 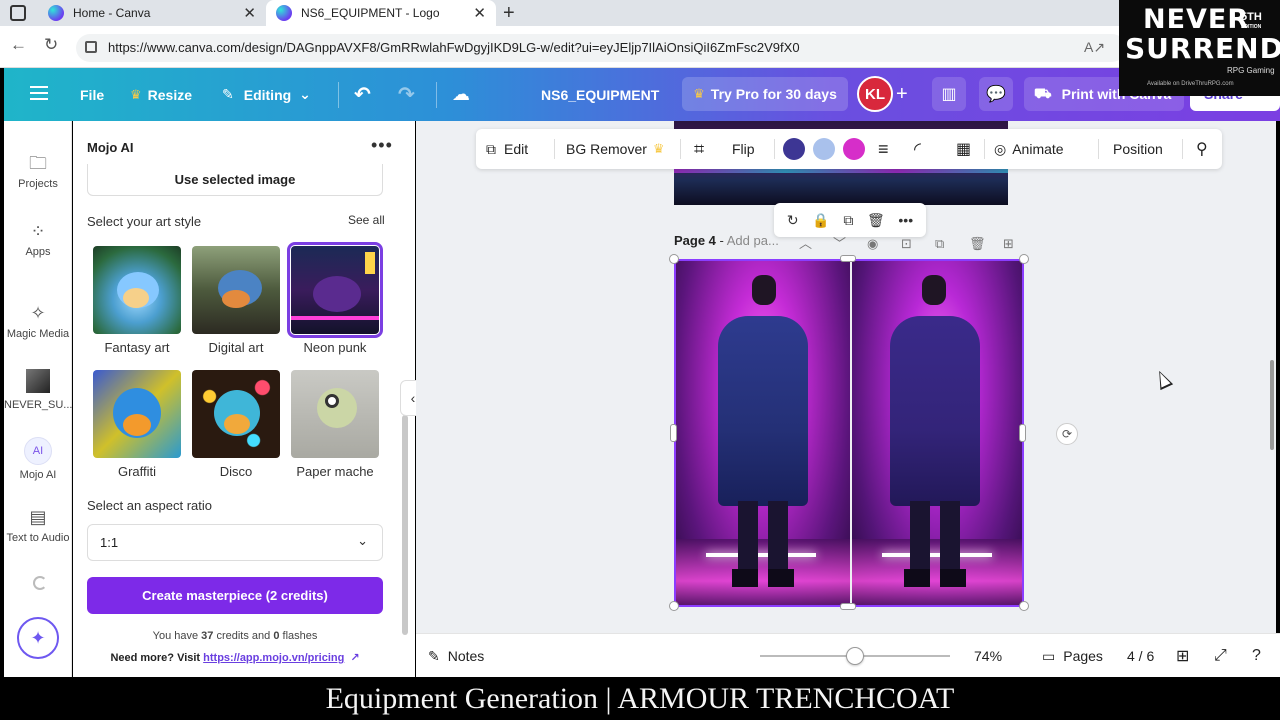 I want to click on style-thumbnail, so click(x=335, y=290).